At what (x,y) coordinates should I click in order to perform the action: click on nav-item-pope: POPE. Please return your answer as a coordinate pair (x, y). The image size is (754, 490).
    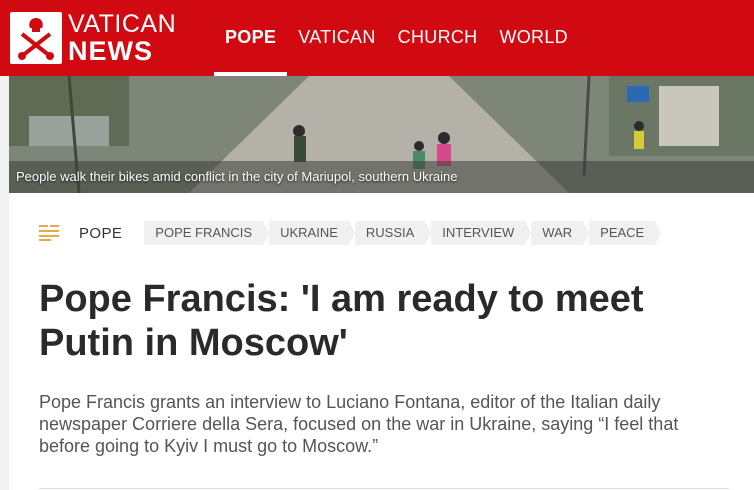
    Looking at the image, I should click on (251, 38).